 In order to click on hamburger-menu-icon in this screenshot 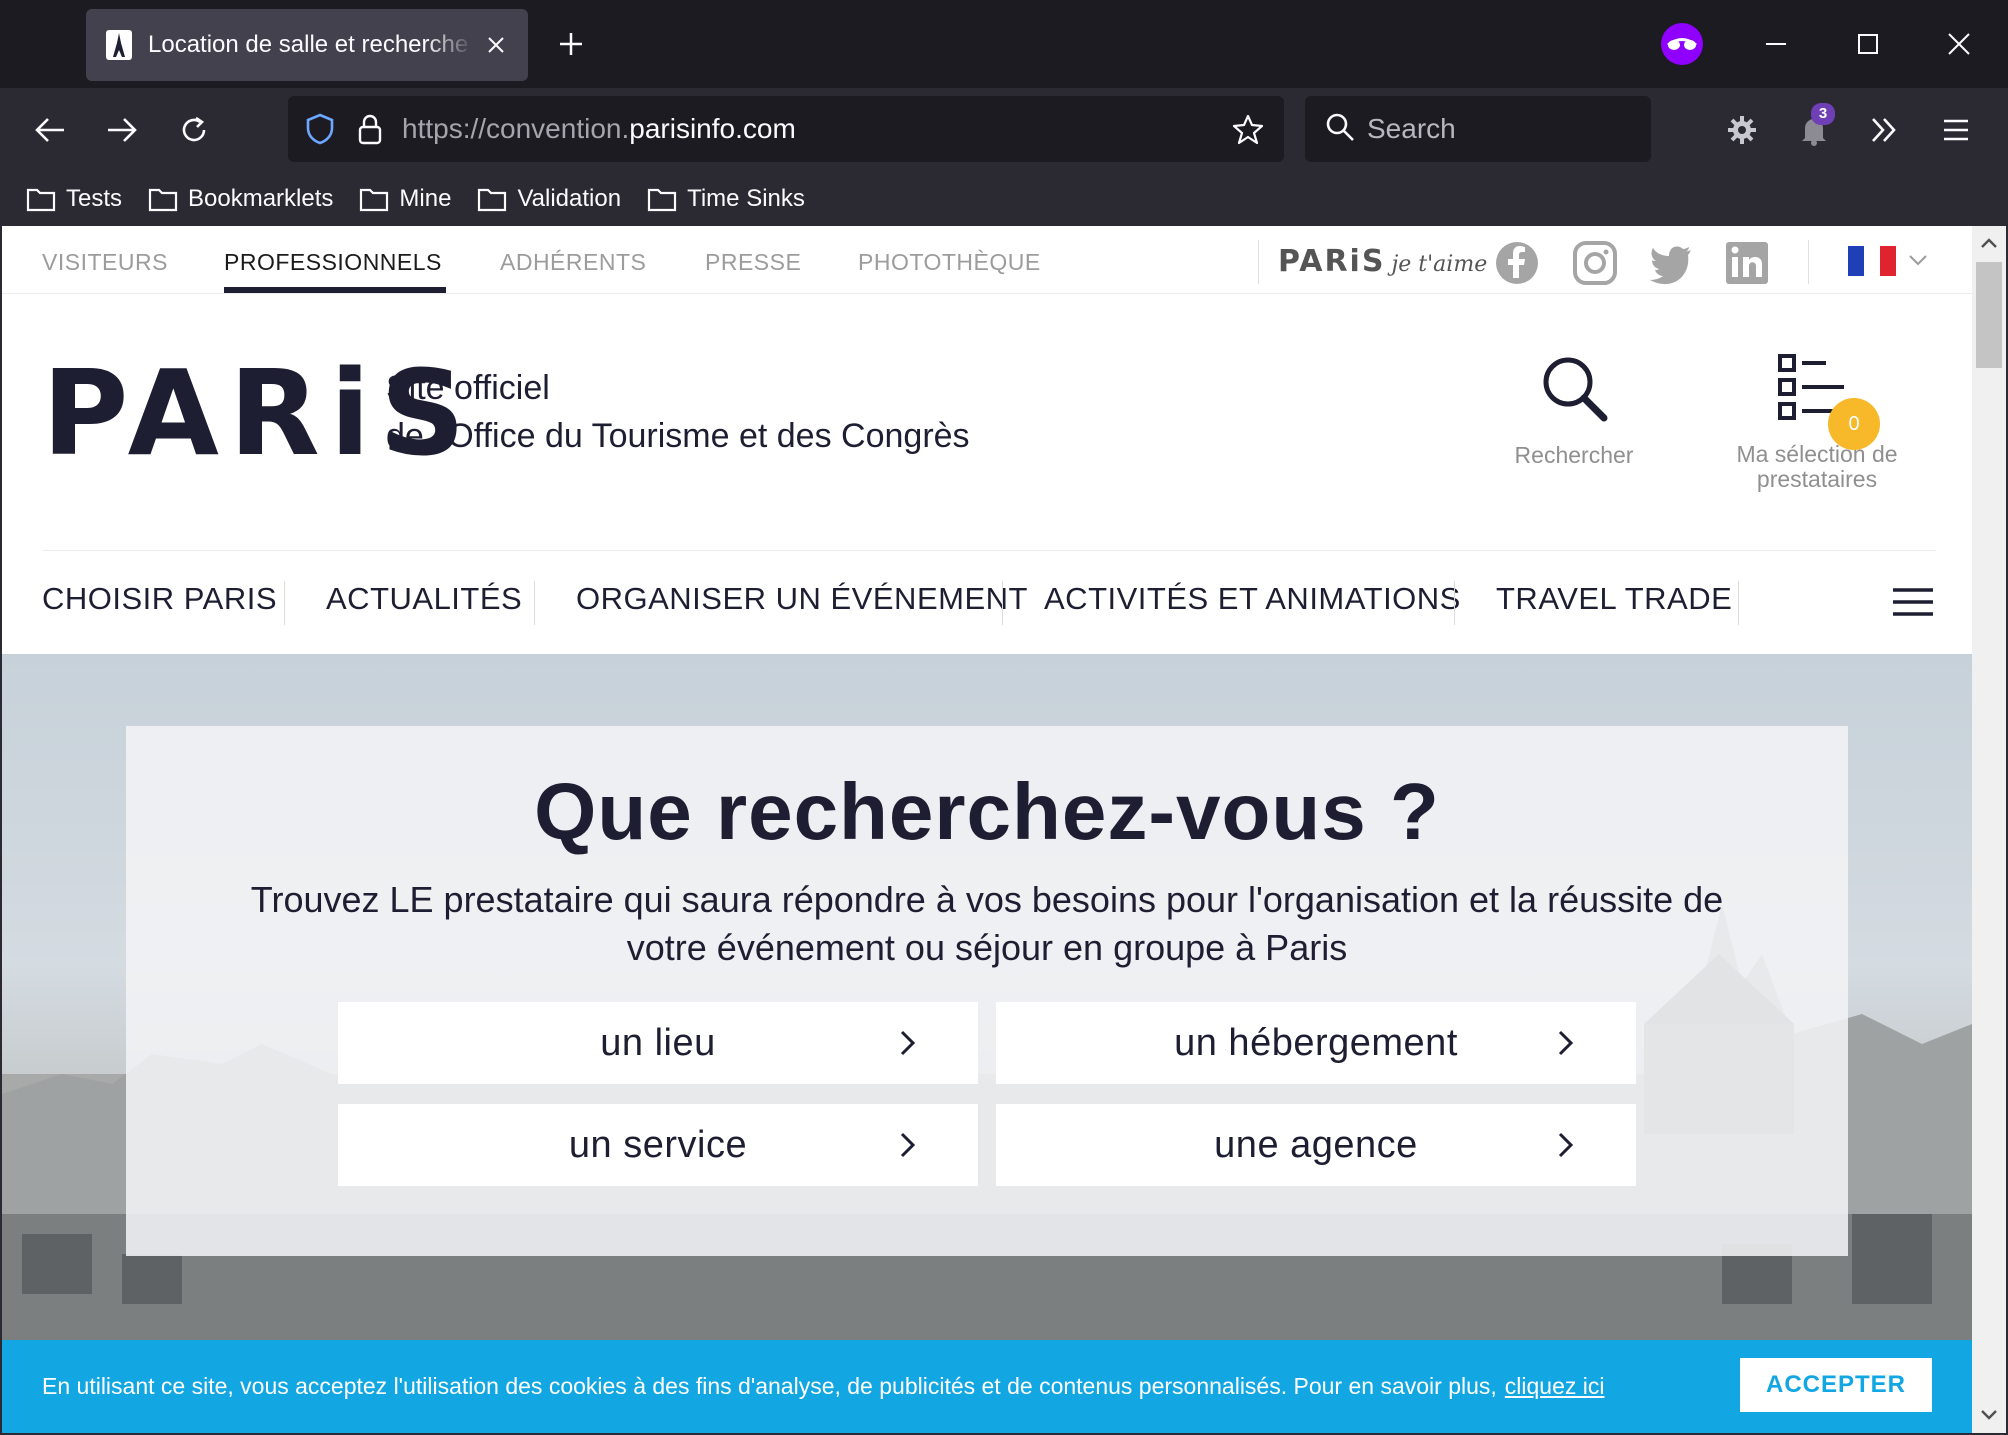, I will do `click(1913, 602)`.